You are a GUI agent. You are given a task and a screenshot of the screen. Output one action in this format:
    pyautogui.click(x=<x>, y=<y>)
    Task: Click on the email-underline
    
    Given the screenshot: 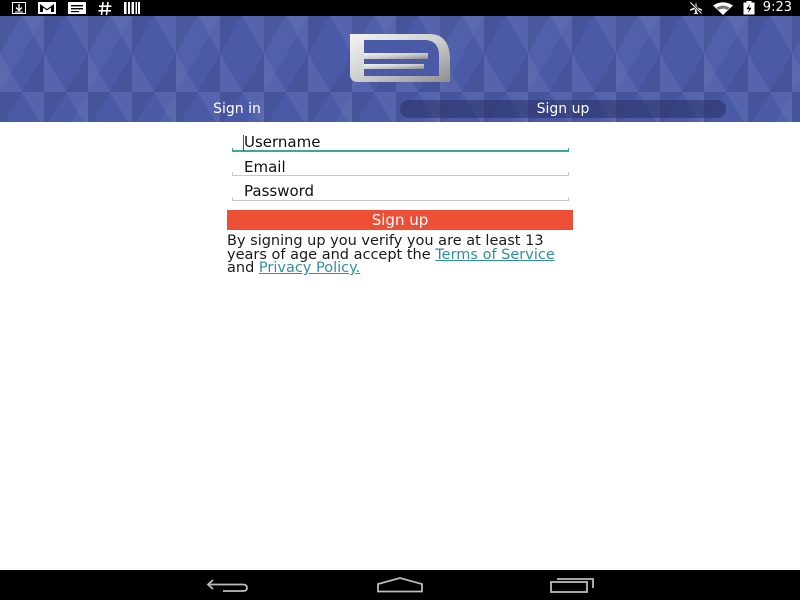 What is the action you would take?
    pyautogui.click(x=400, y=174)
    